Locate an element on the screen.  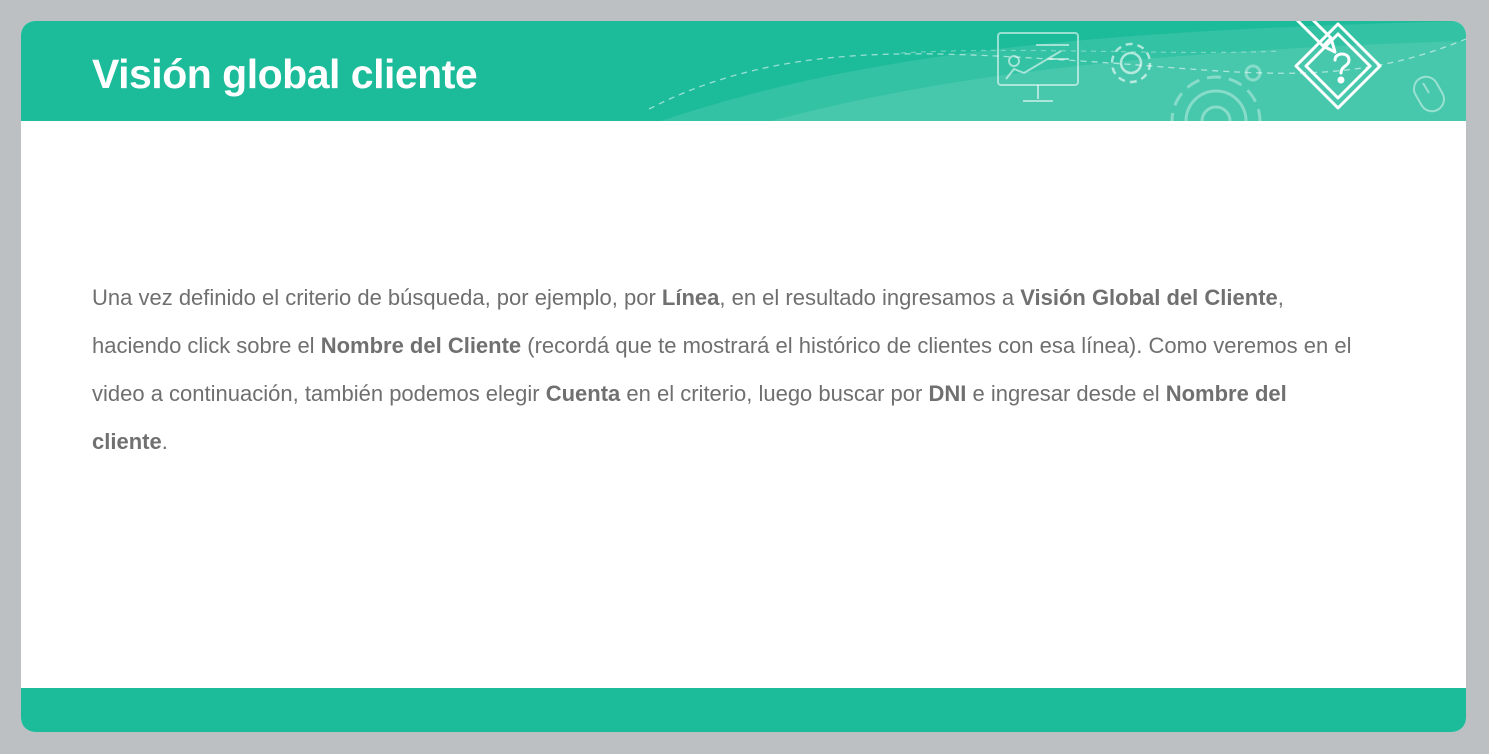
highlight-vision-global: Visión Global del Cliente is located at coordinates (1149, 297).